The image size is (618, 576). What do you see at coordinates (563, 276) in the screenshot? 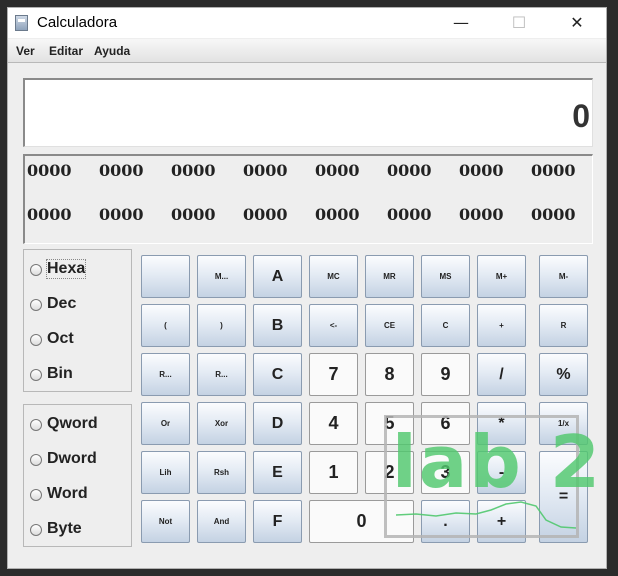
I see `memory-subtract-button: M-` at bounding box center [563, 276].